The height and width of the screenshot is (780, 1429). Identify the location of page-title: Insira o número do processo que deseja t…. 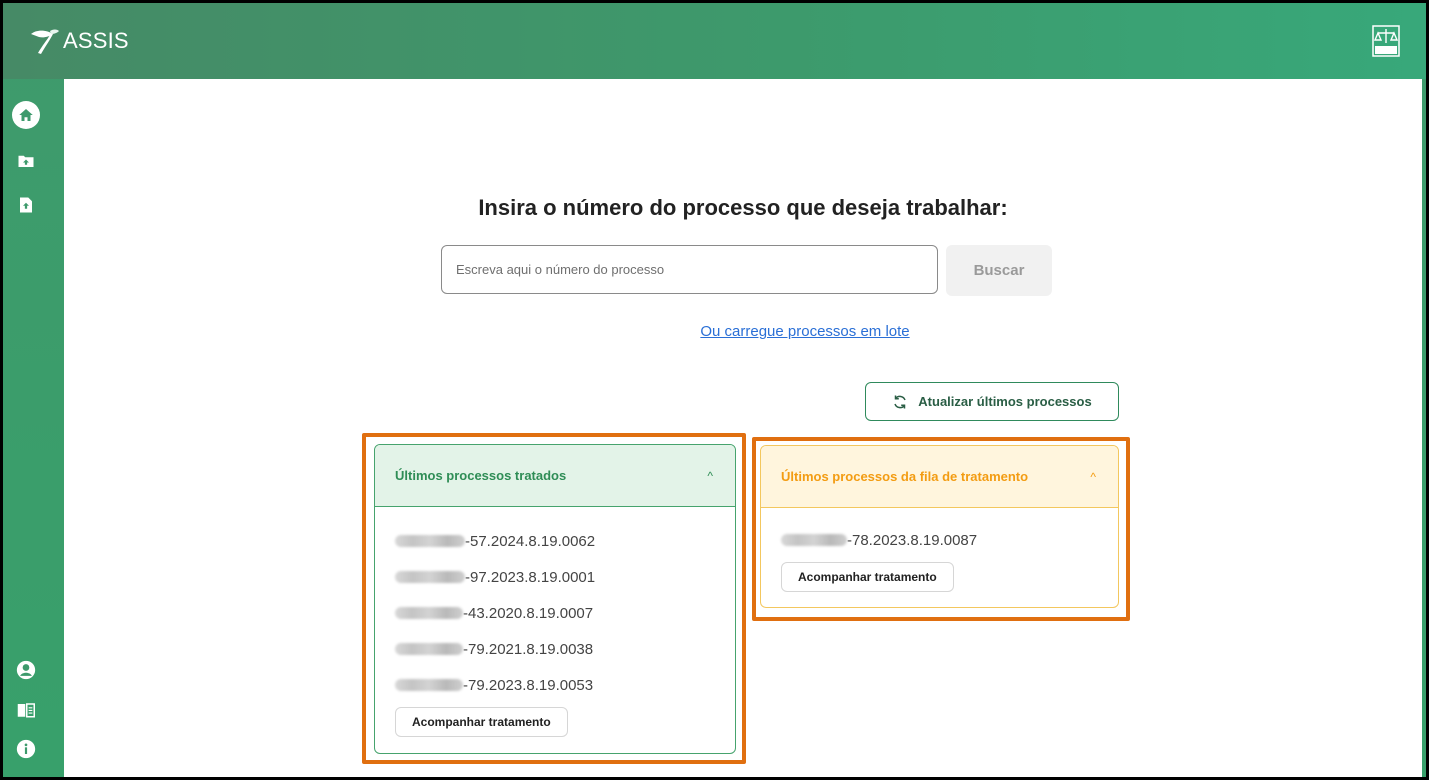
(743, 207).